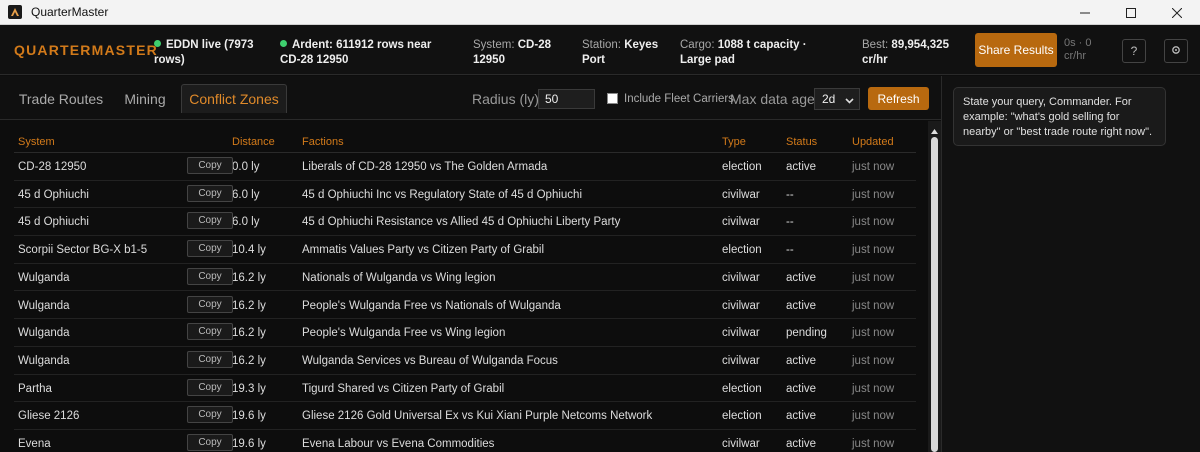 This screenshot has height=452, width=1200. What do you see at coordinates (600, 12) in the screenshot?
I see `window-titlebar: QuarterMaster` at bounding box center [600, 12].